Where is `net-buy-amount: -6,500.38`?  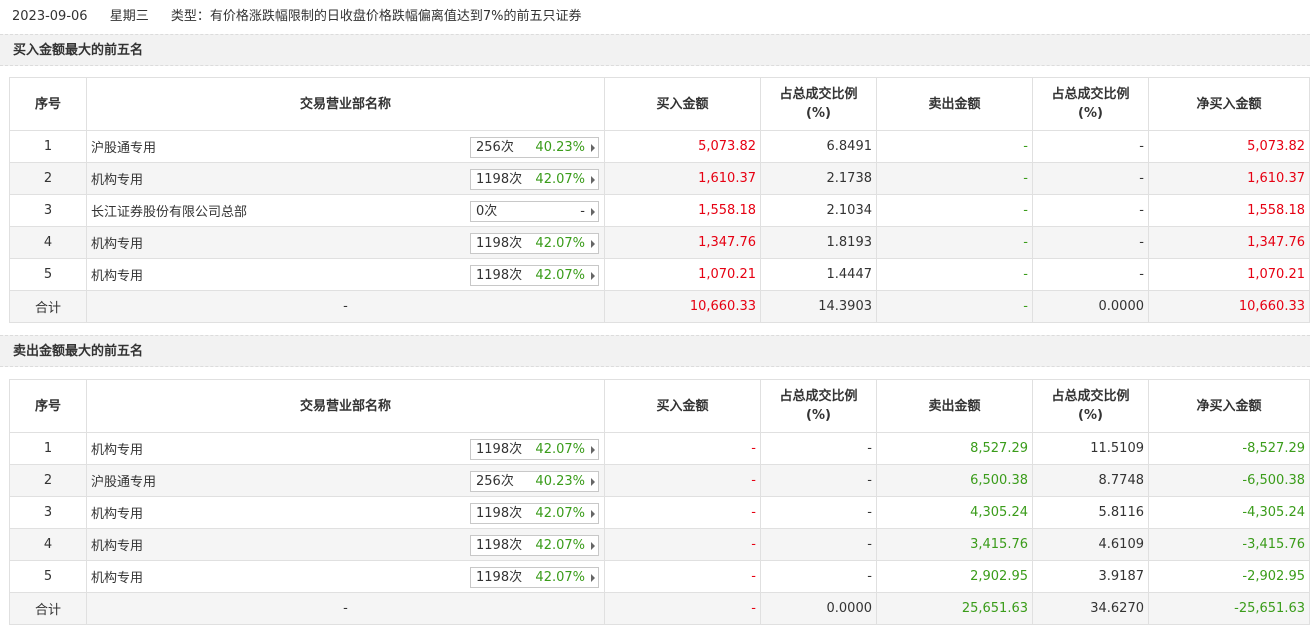
net-buy-amount: -6,500.38 is located at coordinates (1229, 480).